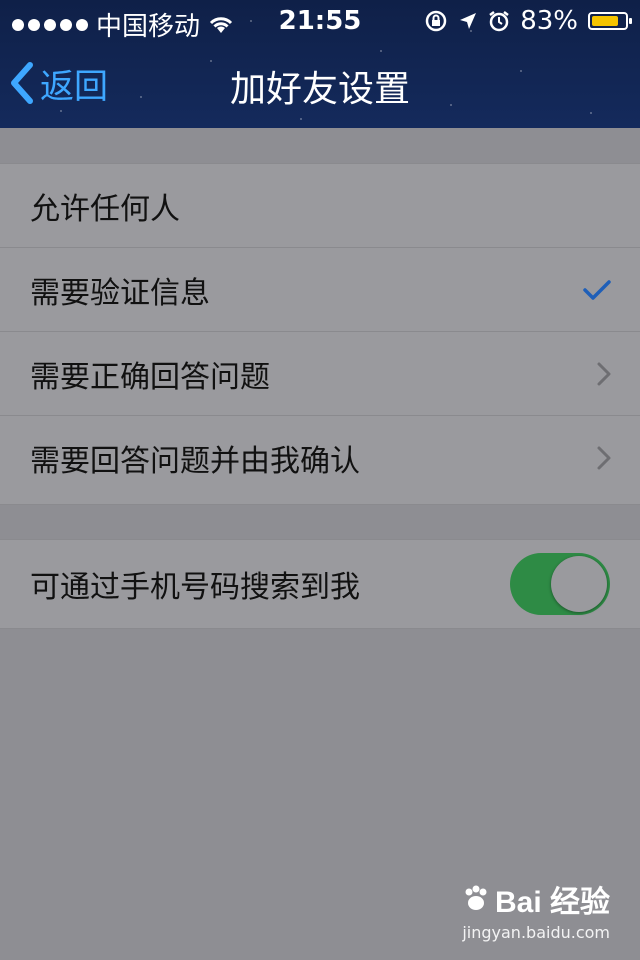  What do you see at coordinates (320, 206) in the screenshot?
I see `option-allow-anyone: 允许任何人` at bounding box center [320, 206].